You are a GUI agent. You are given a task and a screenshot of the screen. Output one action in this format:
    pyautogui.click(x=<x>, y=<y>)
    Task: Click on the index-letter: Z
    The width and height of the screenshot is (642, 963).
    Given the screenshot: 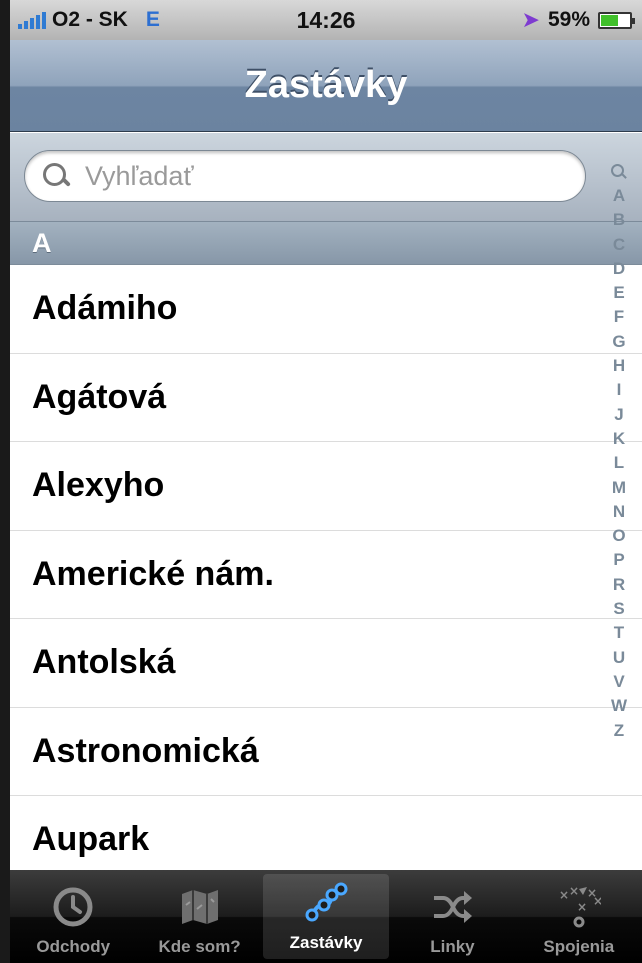 What is the action you would take?
    pyautogui.click(x=619, y=731)
    